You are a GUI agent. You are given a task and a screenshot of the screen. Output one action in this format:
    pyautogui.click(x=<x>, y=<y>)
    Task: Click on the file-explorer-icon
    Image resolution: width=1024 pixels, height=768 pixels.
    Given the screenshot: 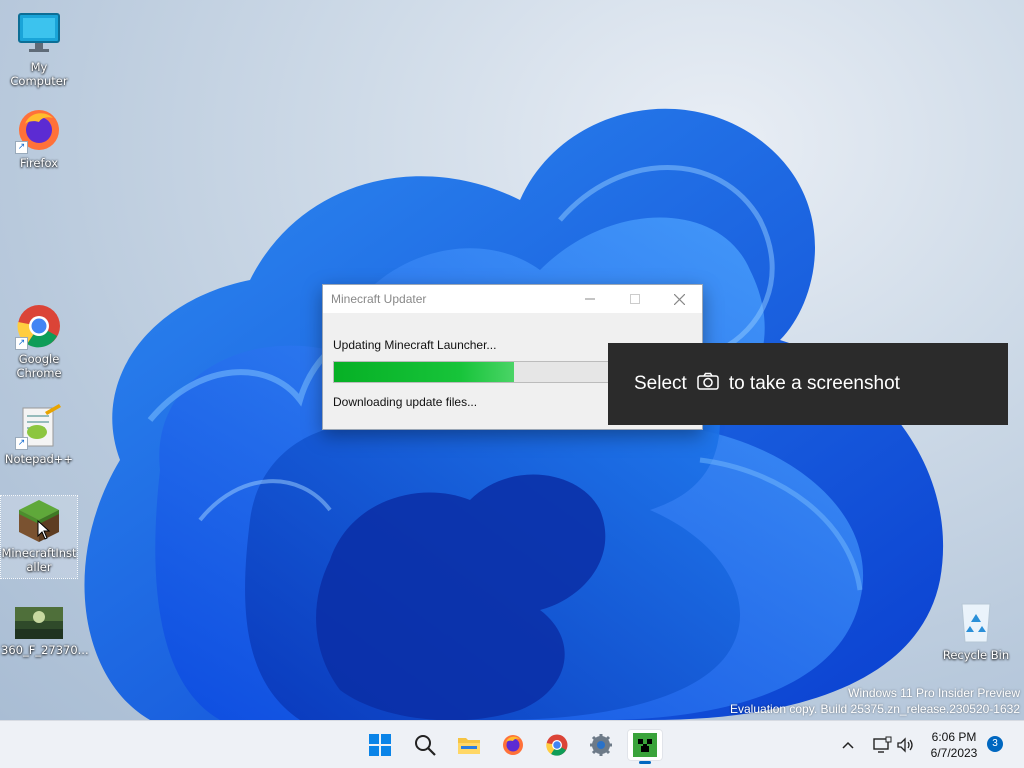 What is the action you would take?
    pyautogui.click(x=469, y=746)
    